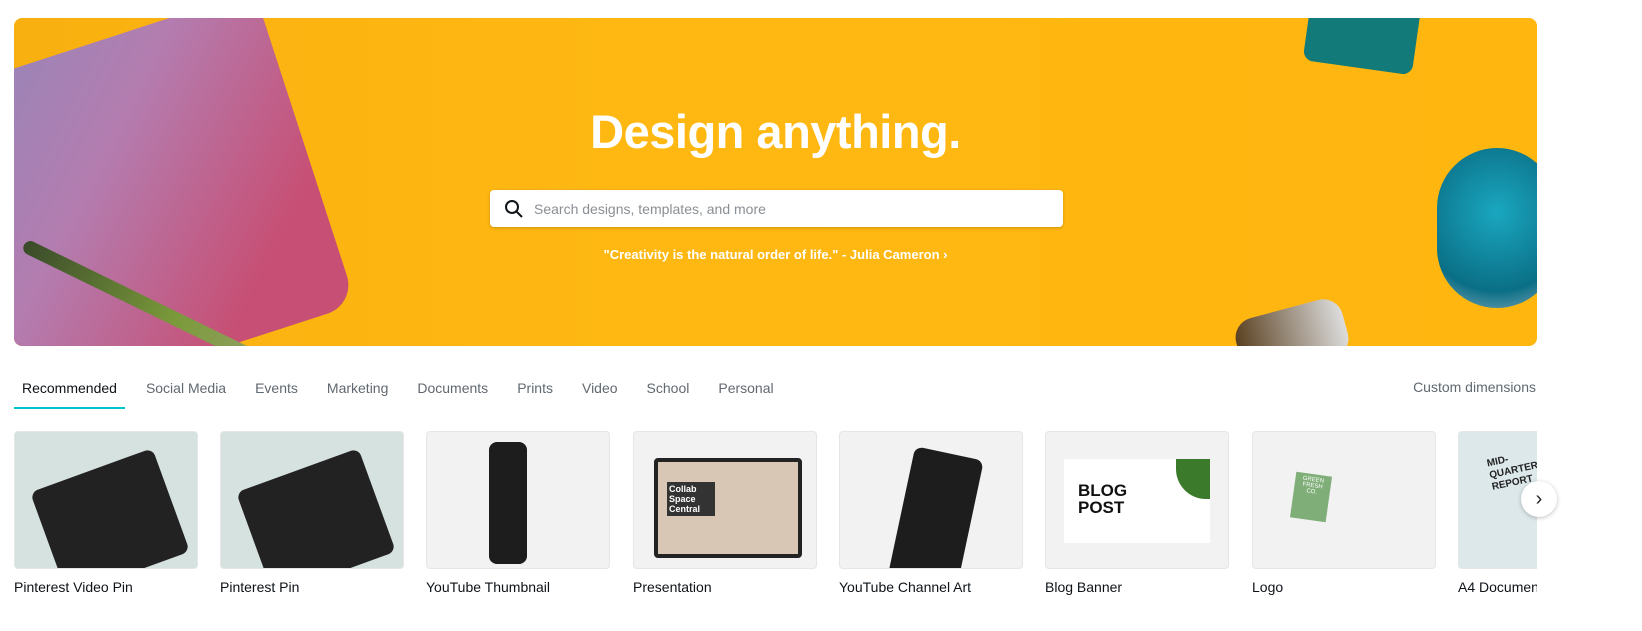 The width and height of the screenshot is (1642, 631). Describe the element at coordinates (535, 392) in the screenshot. I see `tab-prints: Prints` at that location.